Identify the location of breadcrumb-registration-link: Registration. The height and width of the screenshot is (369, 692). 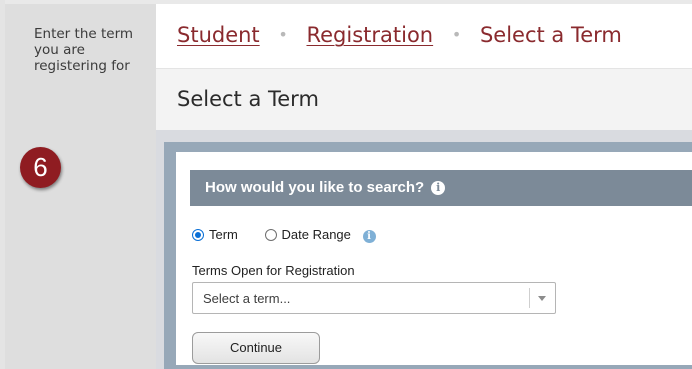
(369, 35).